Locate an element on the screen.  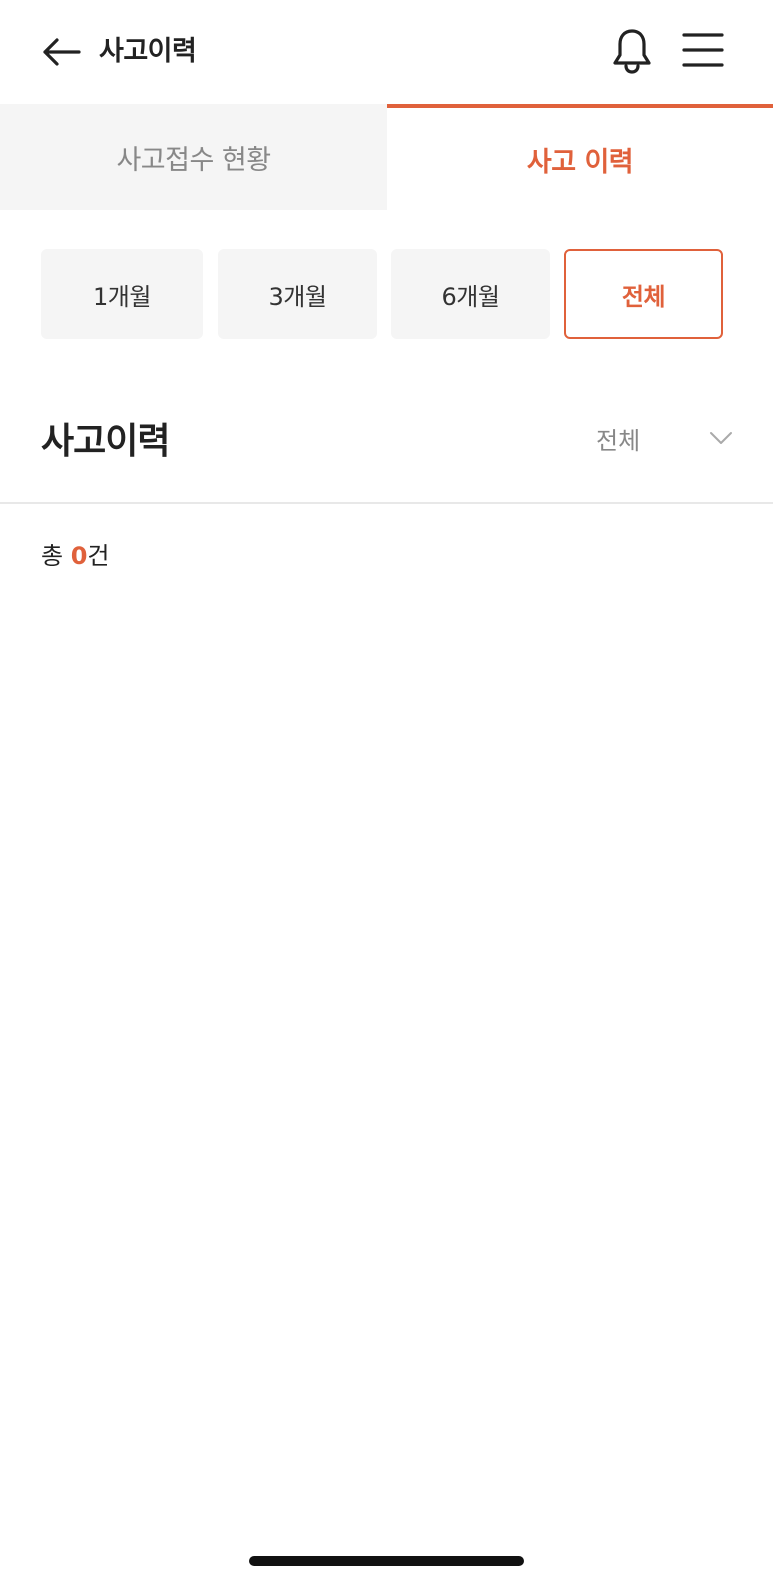
period-3-months-button: 3개월 is located at coordinates (297, 294).